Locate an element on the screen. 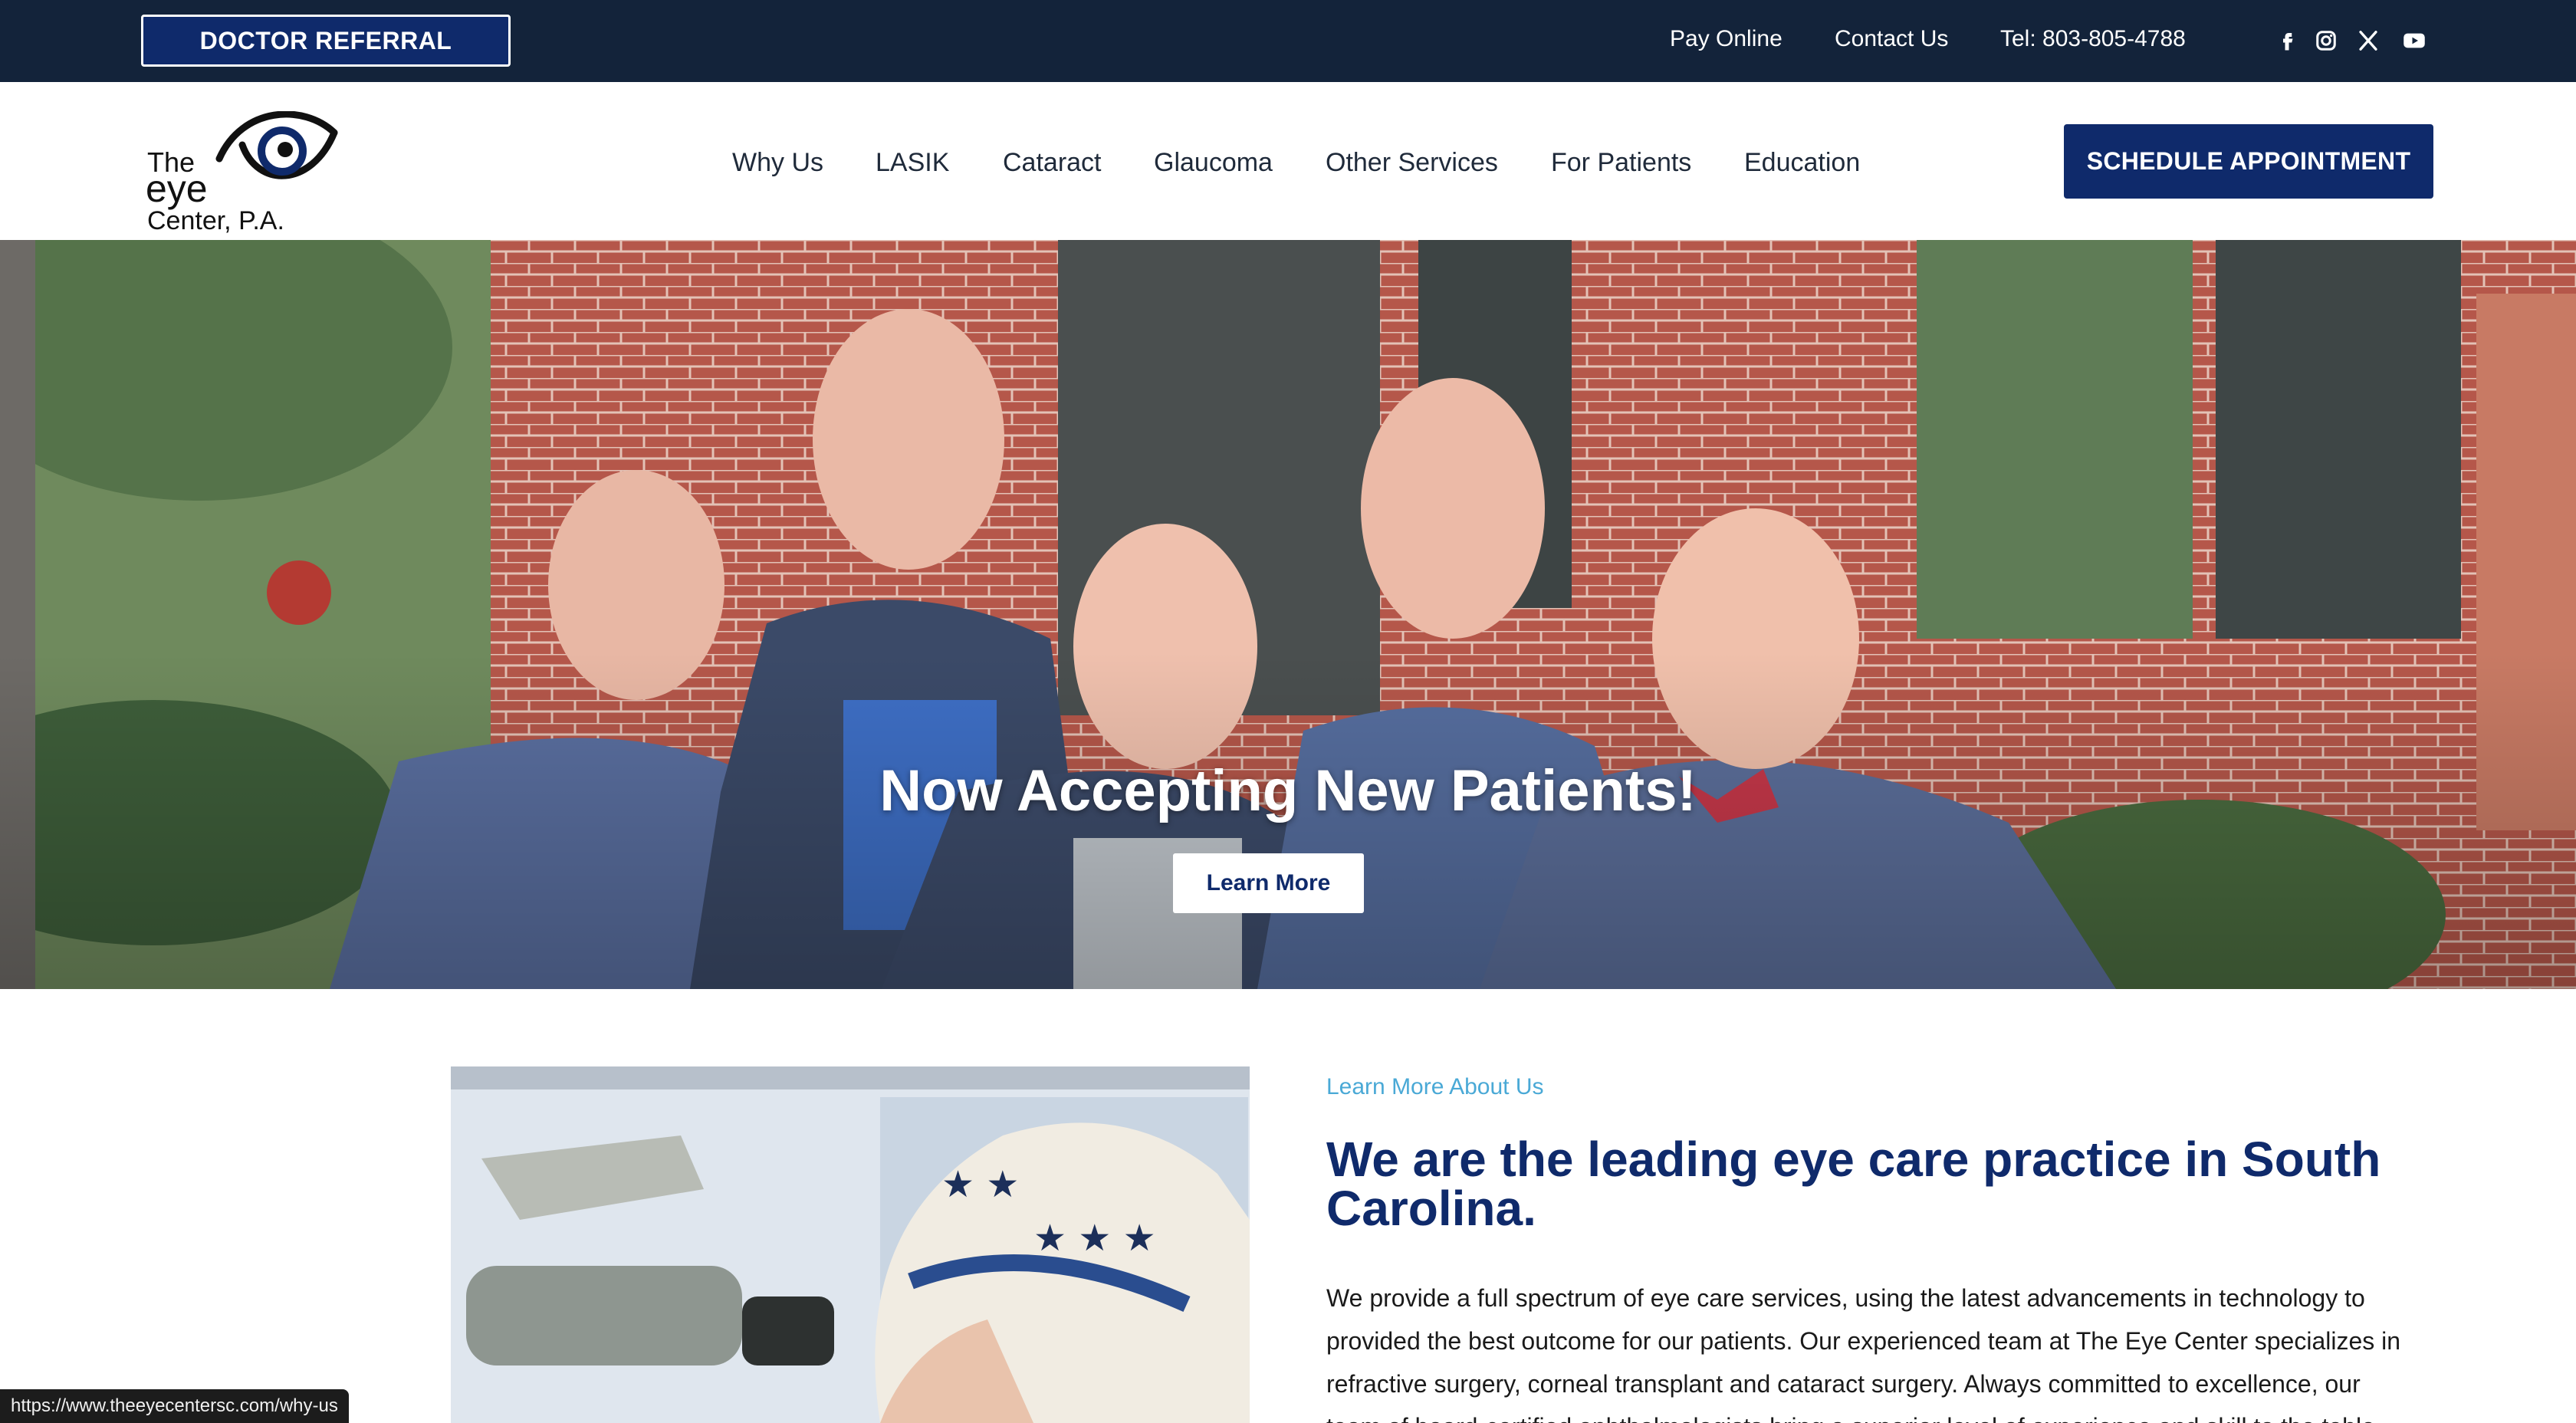 Image resolution: width=2576 pixels, height=1423 pixels. logo-text-center: Center, P.A. is located at coordinates (215, 221).